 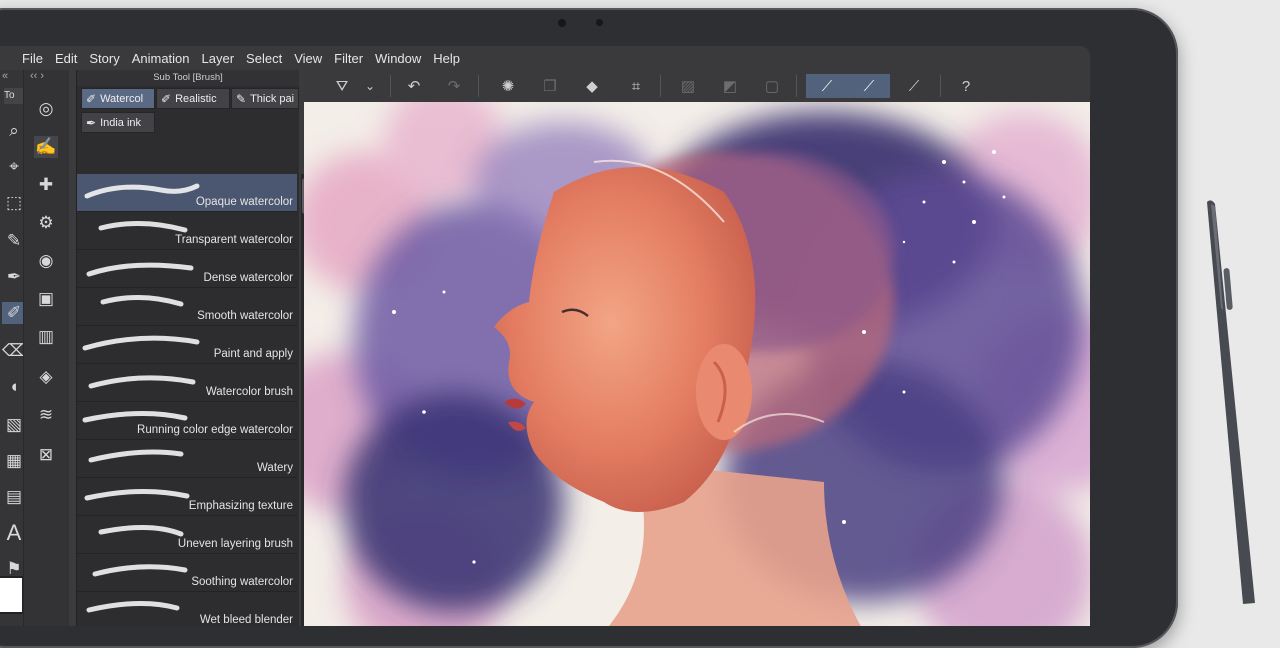 I want to click on tool-tab: To, so click(x=13, y=96).